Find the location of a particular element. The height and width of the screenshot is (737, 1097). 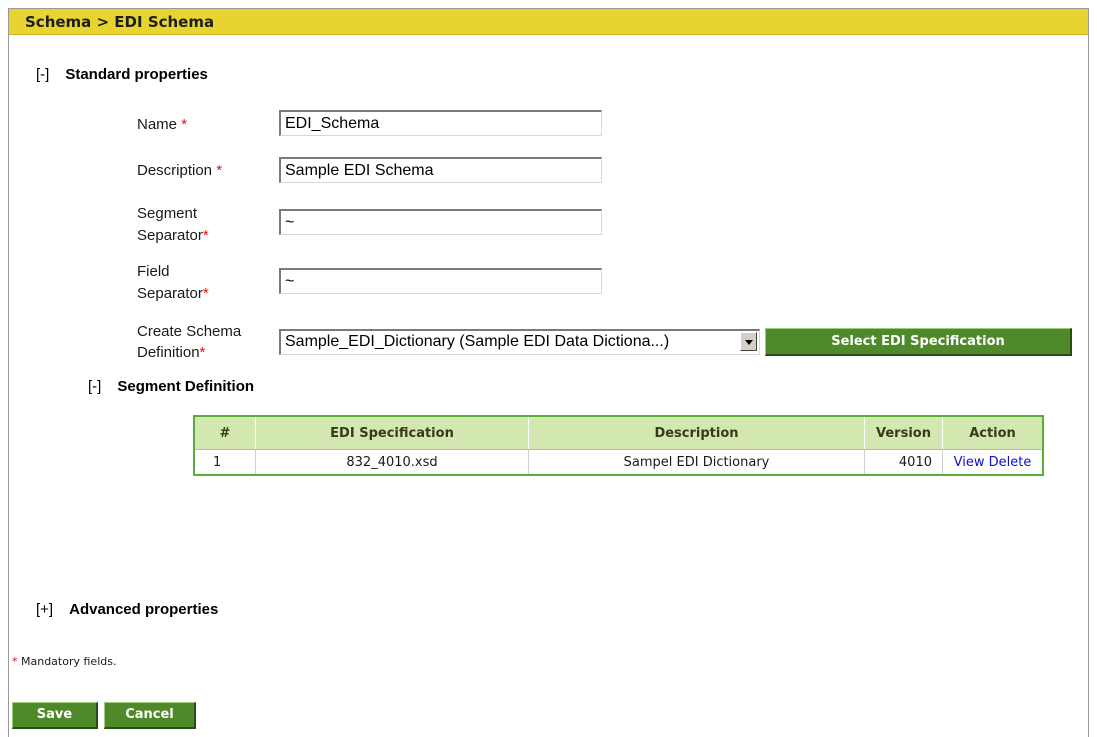

mandatory-note: * Mandatory fields. is located at coordinates (64, 661).